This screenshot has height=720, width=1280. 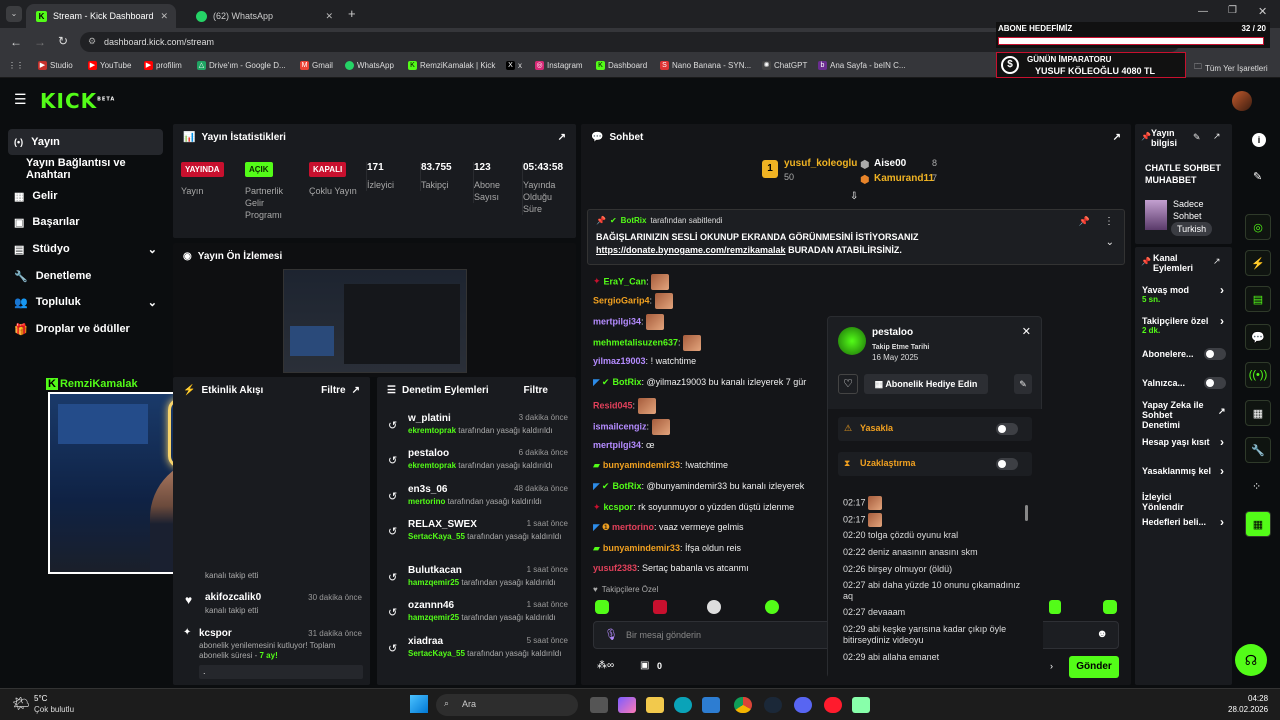 I want to click on unpin-icon: 📌, so click(x=1084, y=221).